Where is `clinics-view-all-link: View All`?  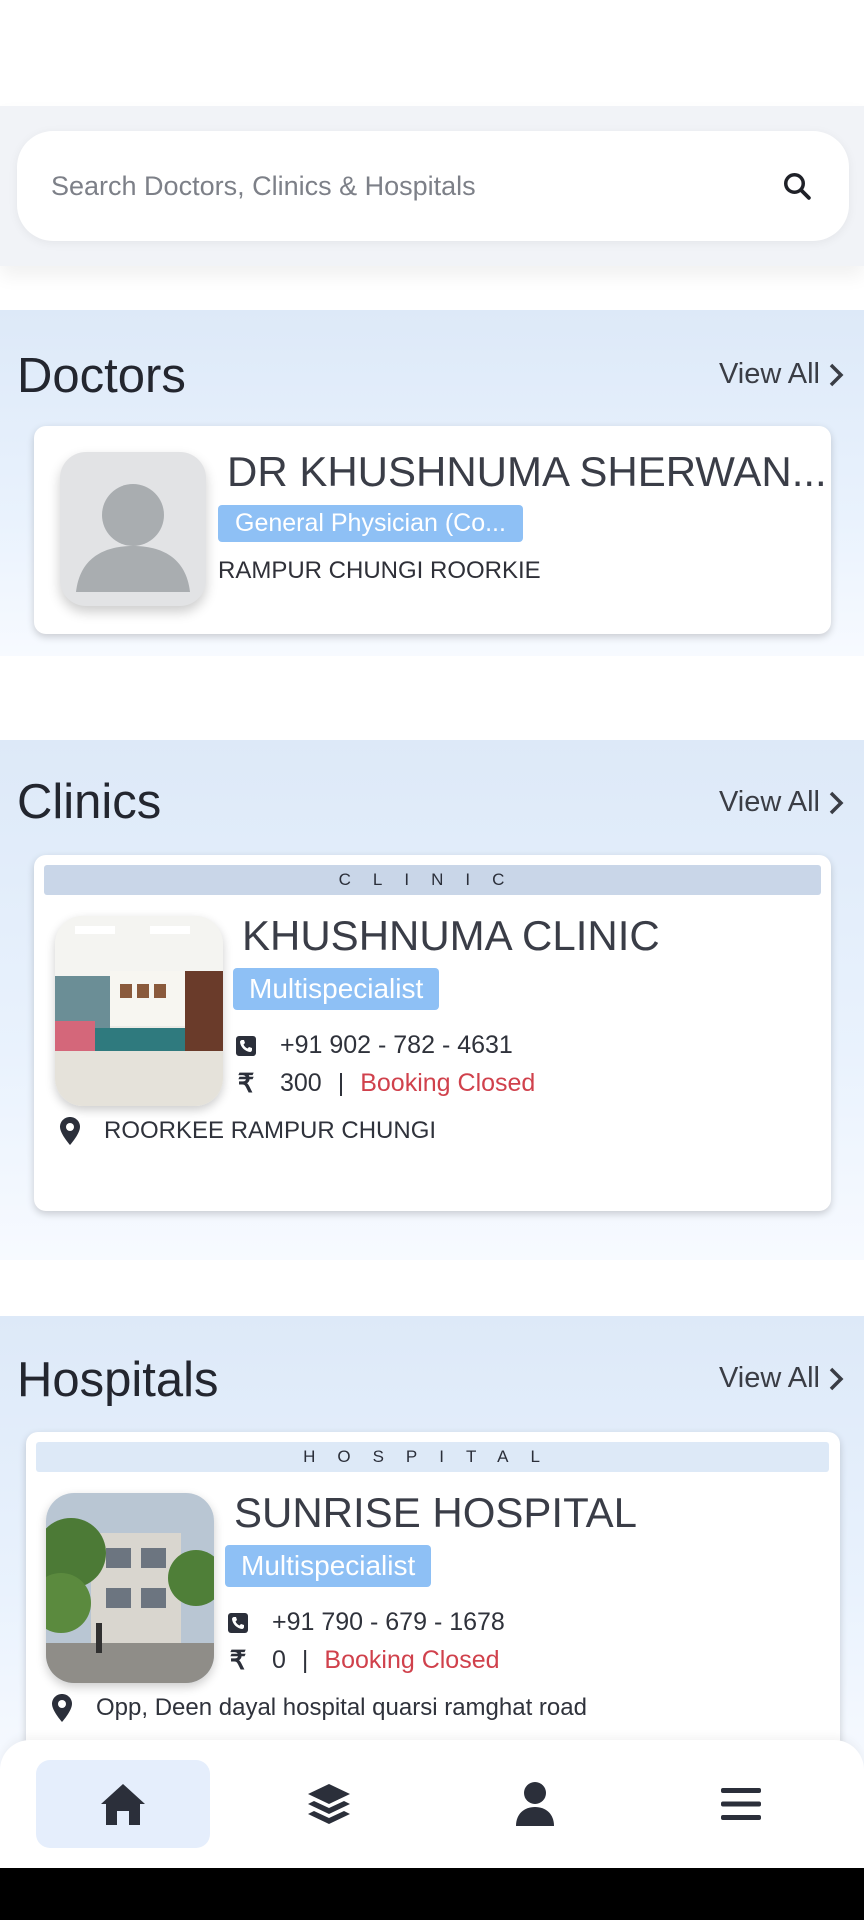 clinics-view-all-link: View All is located at coordinates (781, 802).